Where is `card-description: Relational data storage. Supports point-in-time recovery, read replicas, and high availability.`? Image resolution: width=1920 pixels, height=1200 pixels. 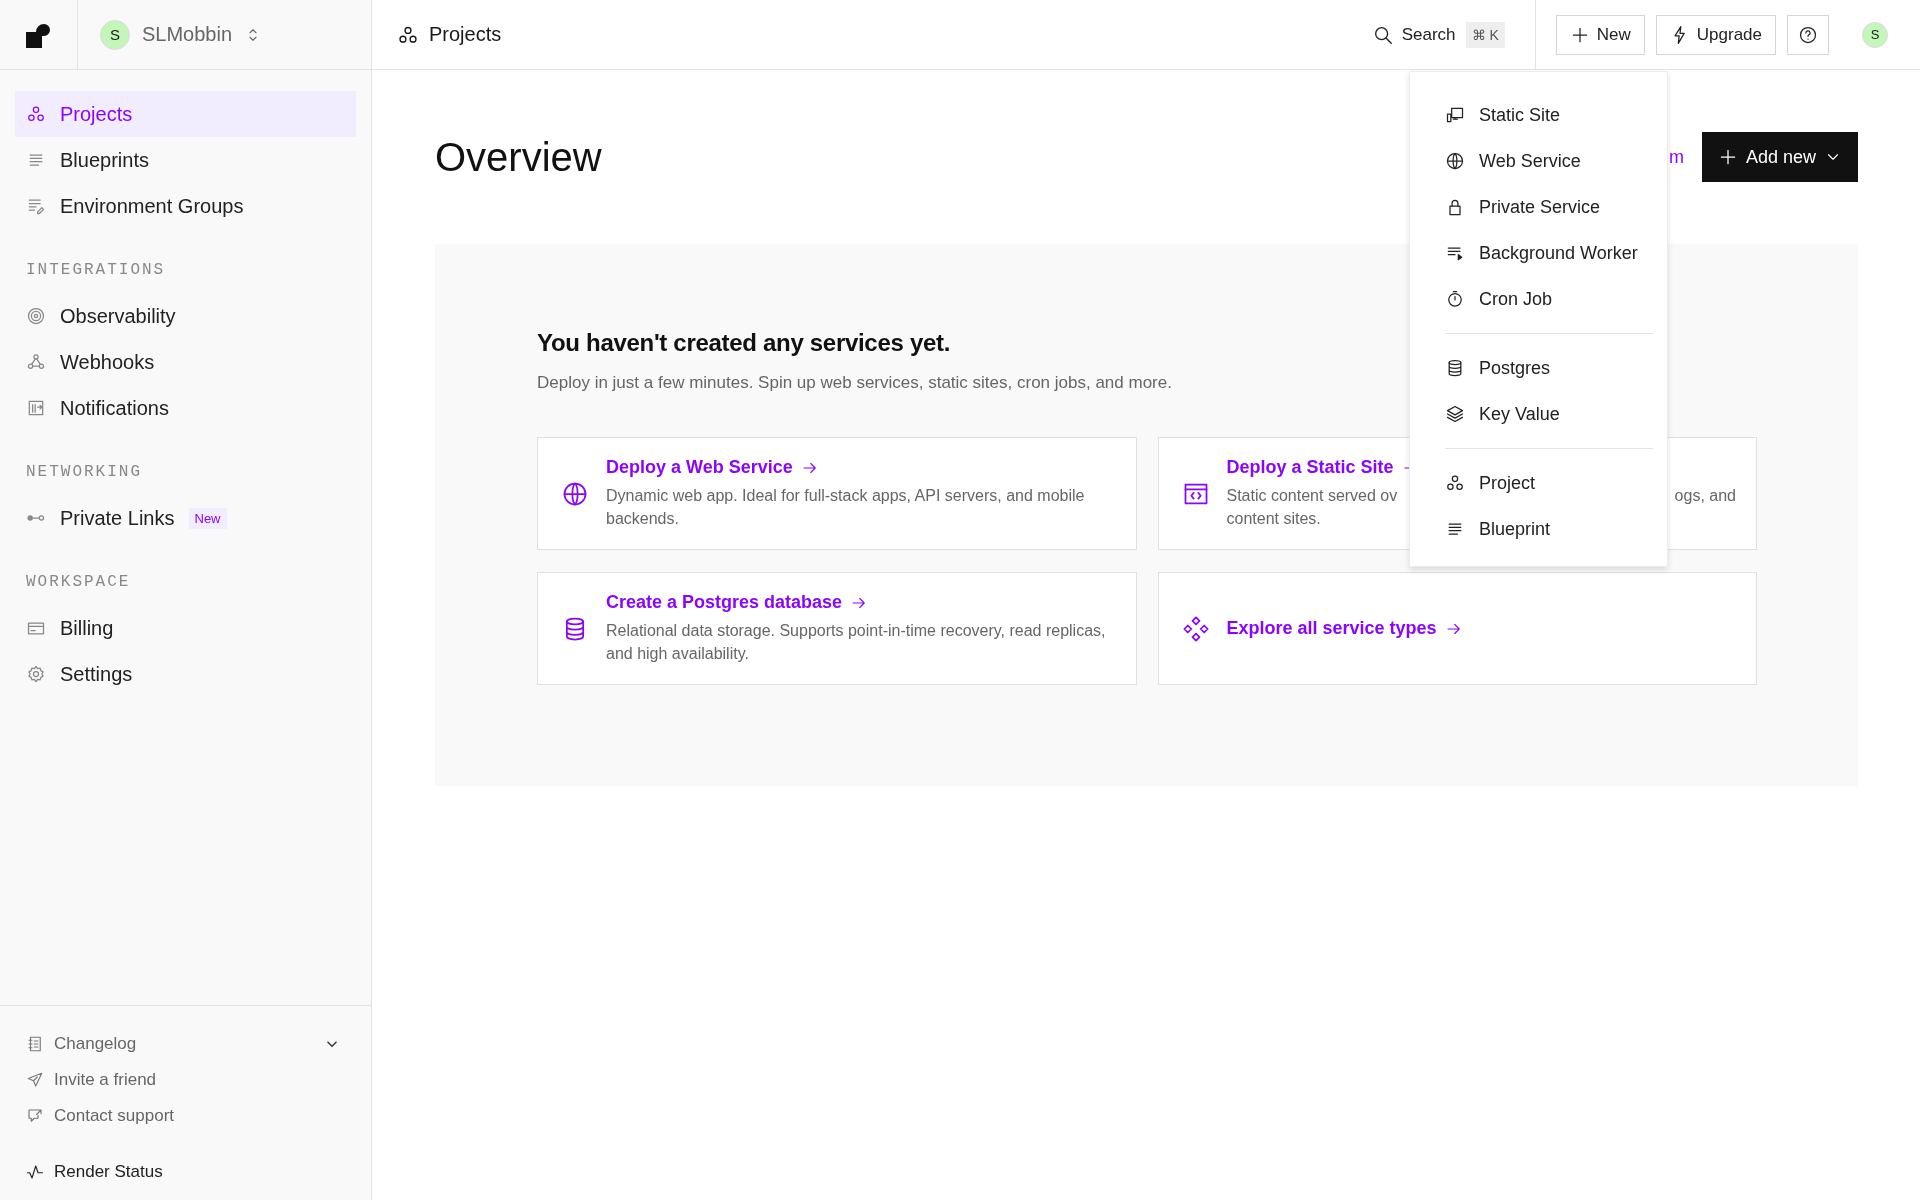 card-description: Relational data storage. Supports point-in-time recovery, read replicas, and high availability. is located at coordinates (856, 642).